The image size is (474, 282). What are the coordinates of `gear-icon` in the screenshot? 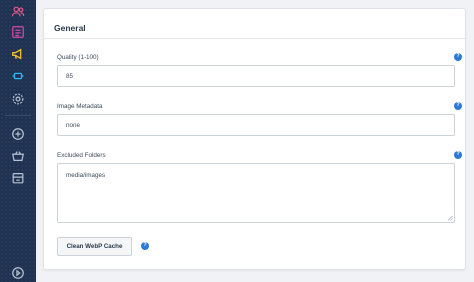 It's located at (18, 99).